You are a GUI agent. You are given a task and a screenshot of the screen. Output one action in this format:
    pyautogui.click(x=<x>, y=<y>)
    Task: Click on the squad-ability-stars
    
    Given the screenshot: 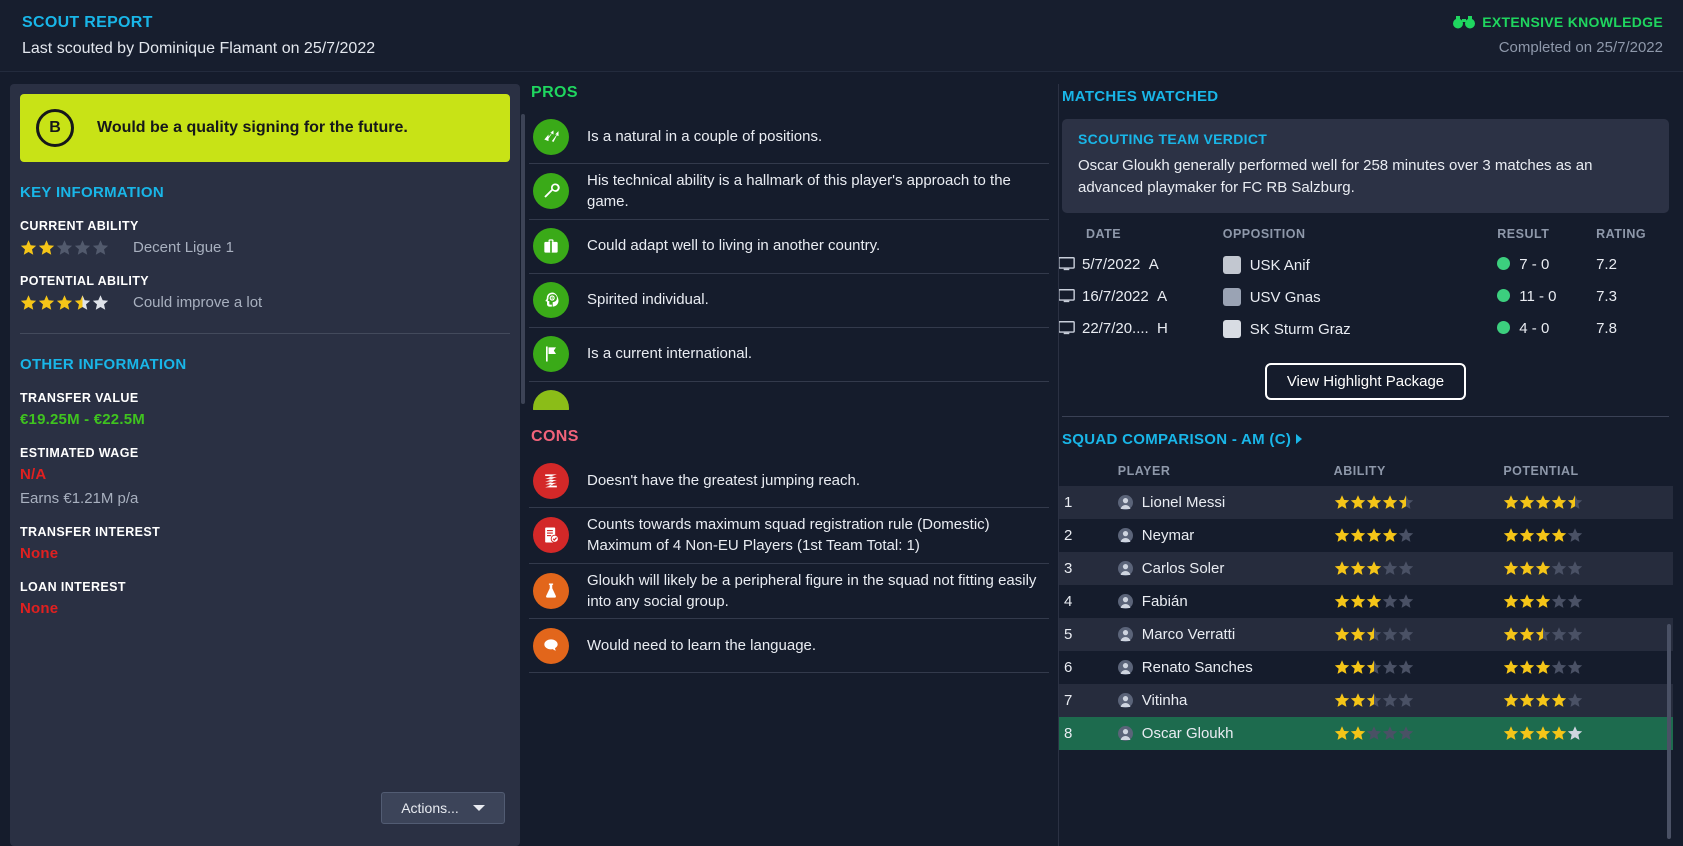 What is the action you would take?
    pyautogui.click(x=1418, y=733)
    